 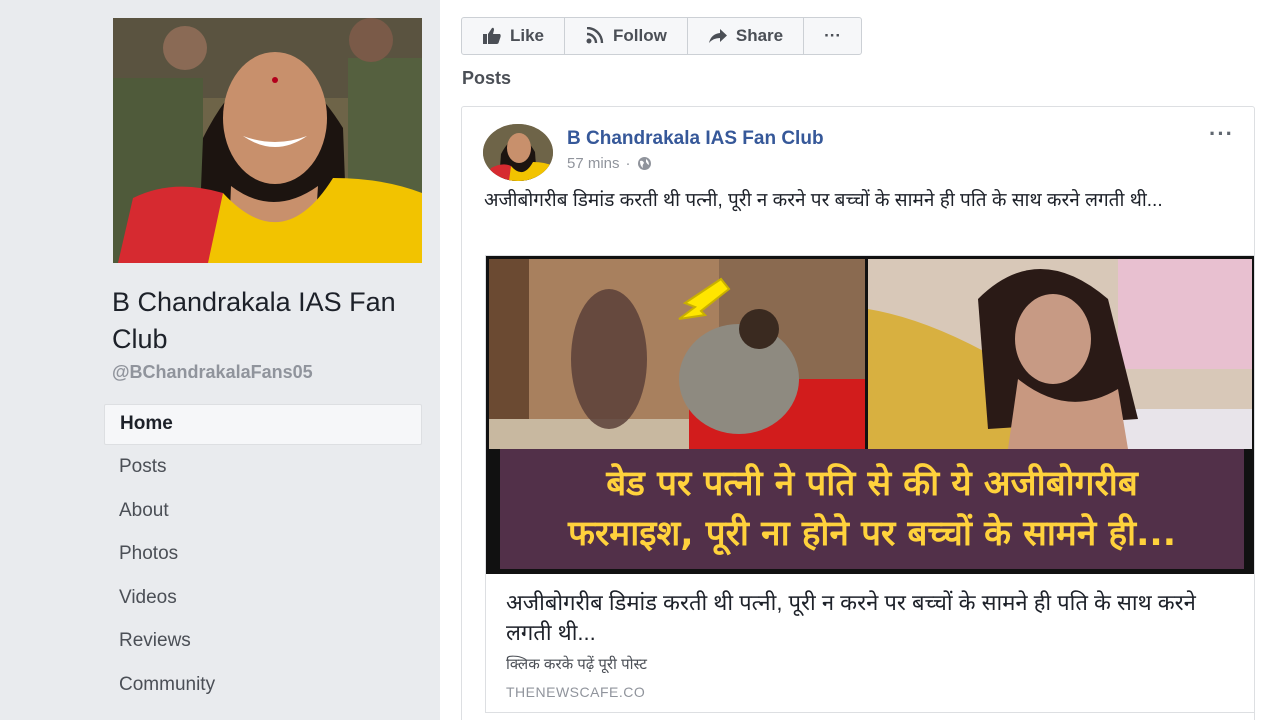 I want to click on follow-button: Follow, so click(x=626, y=36).